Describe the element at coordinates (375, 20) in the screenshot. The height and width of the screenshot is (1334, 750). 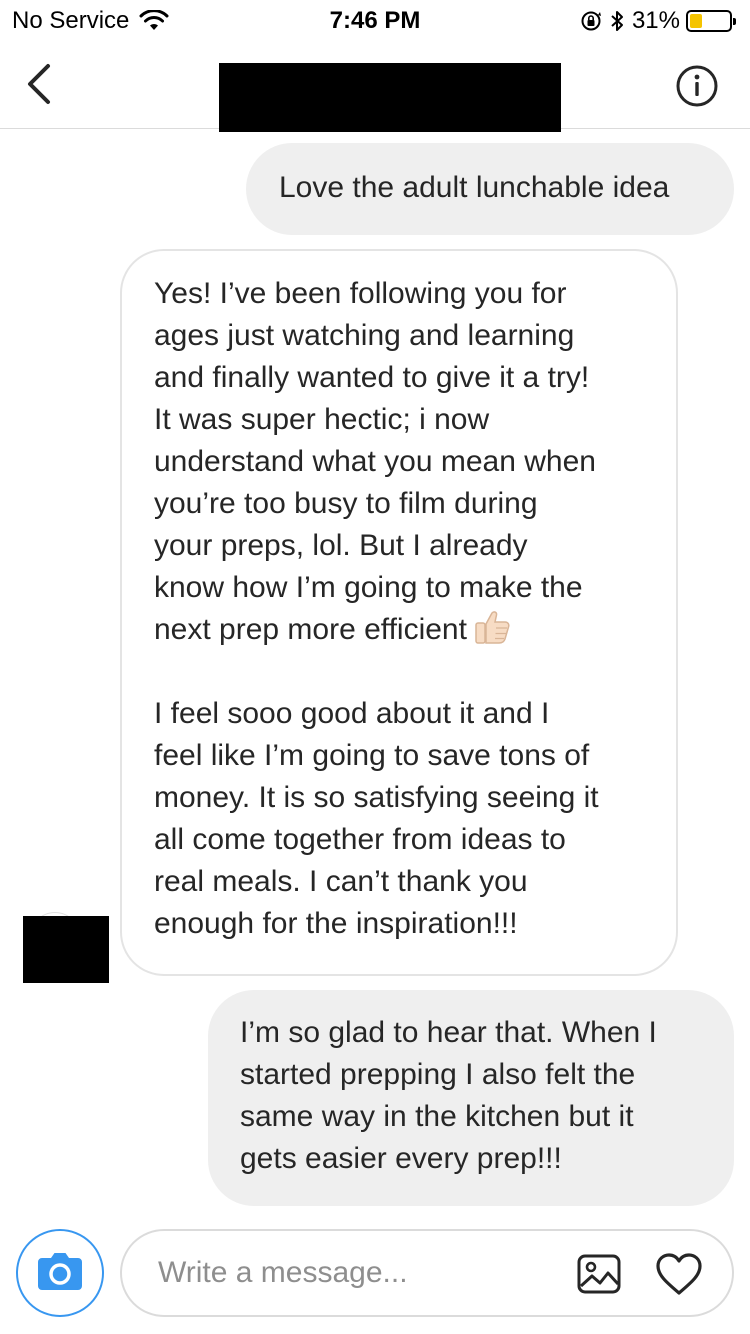
I see `status-bar: No Service 7:46 PM 31%` at that location.